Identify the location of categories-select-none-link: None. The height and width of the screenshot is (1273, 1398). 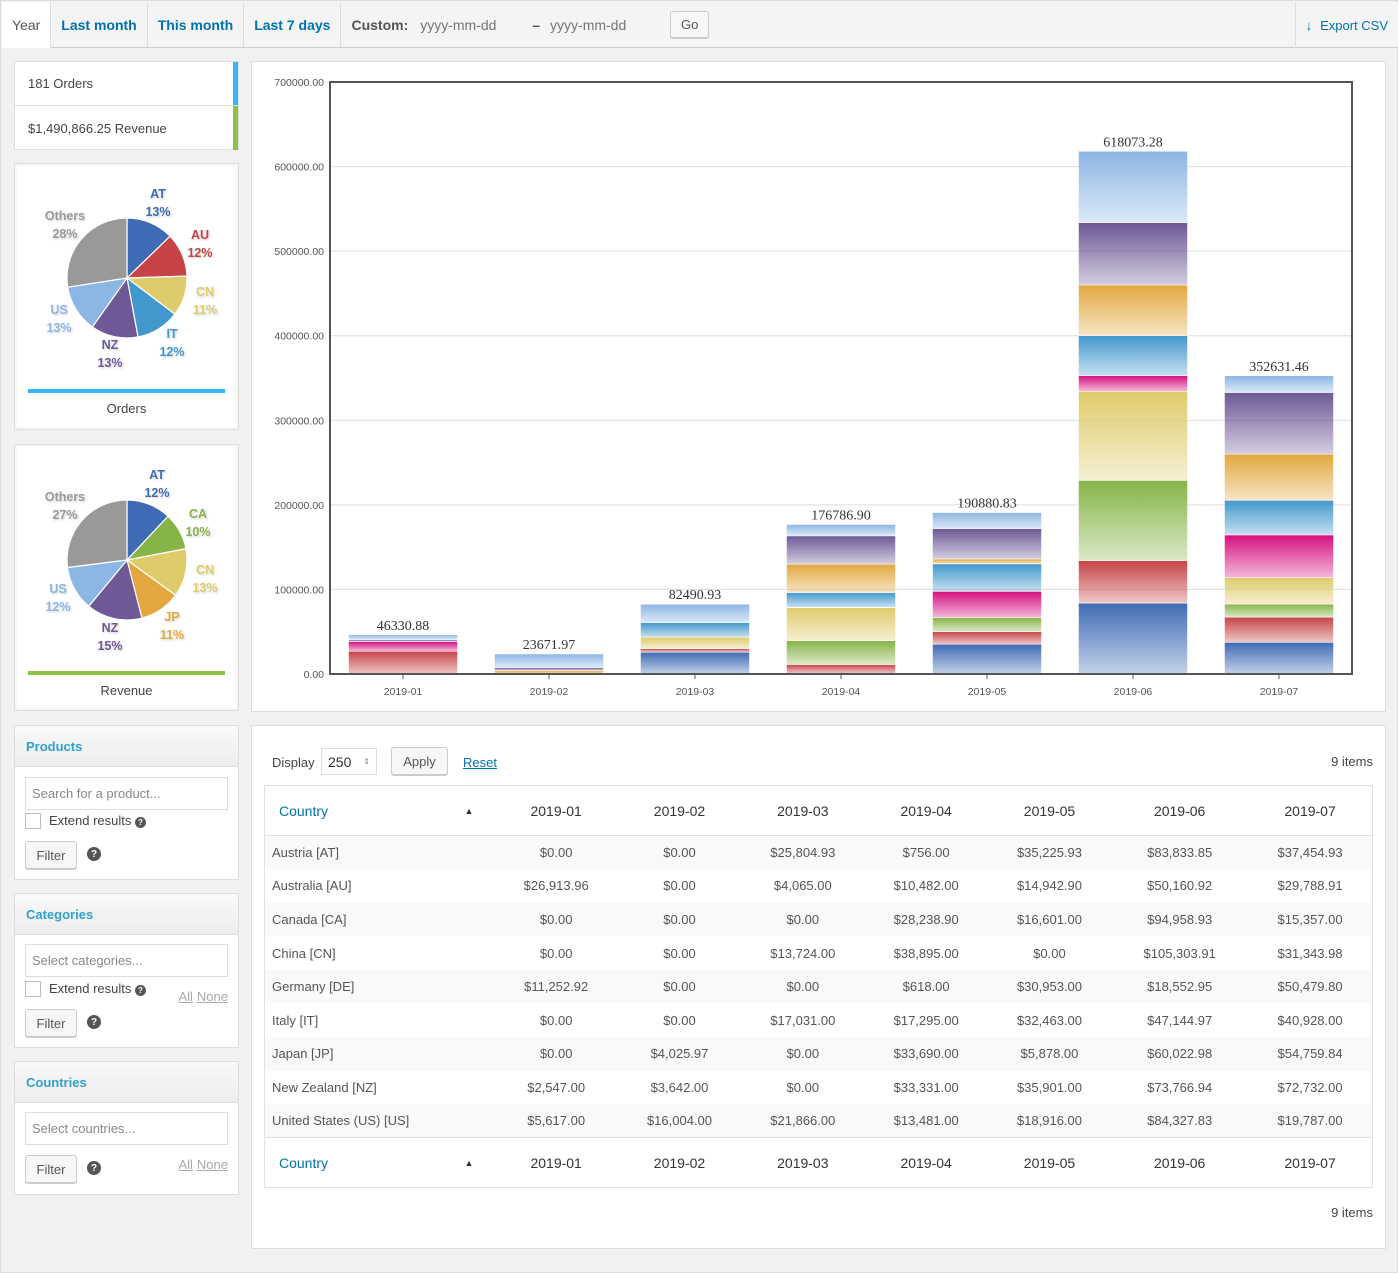
(212, 996).